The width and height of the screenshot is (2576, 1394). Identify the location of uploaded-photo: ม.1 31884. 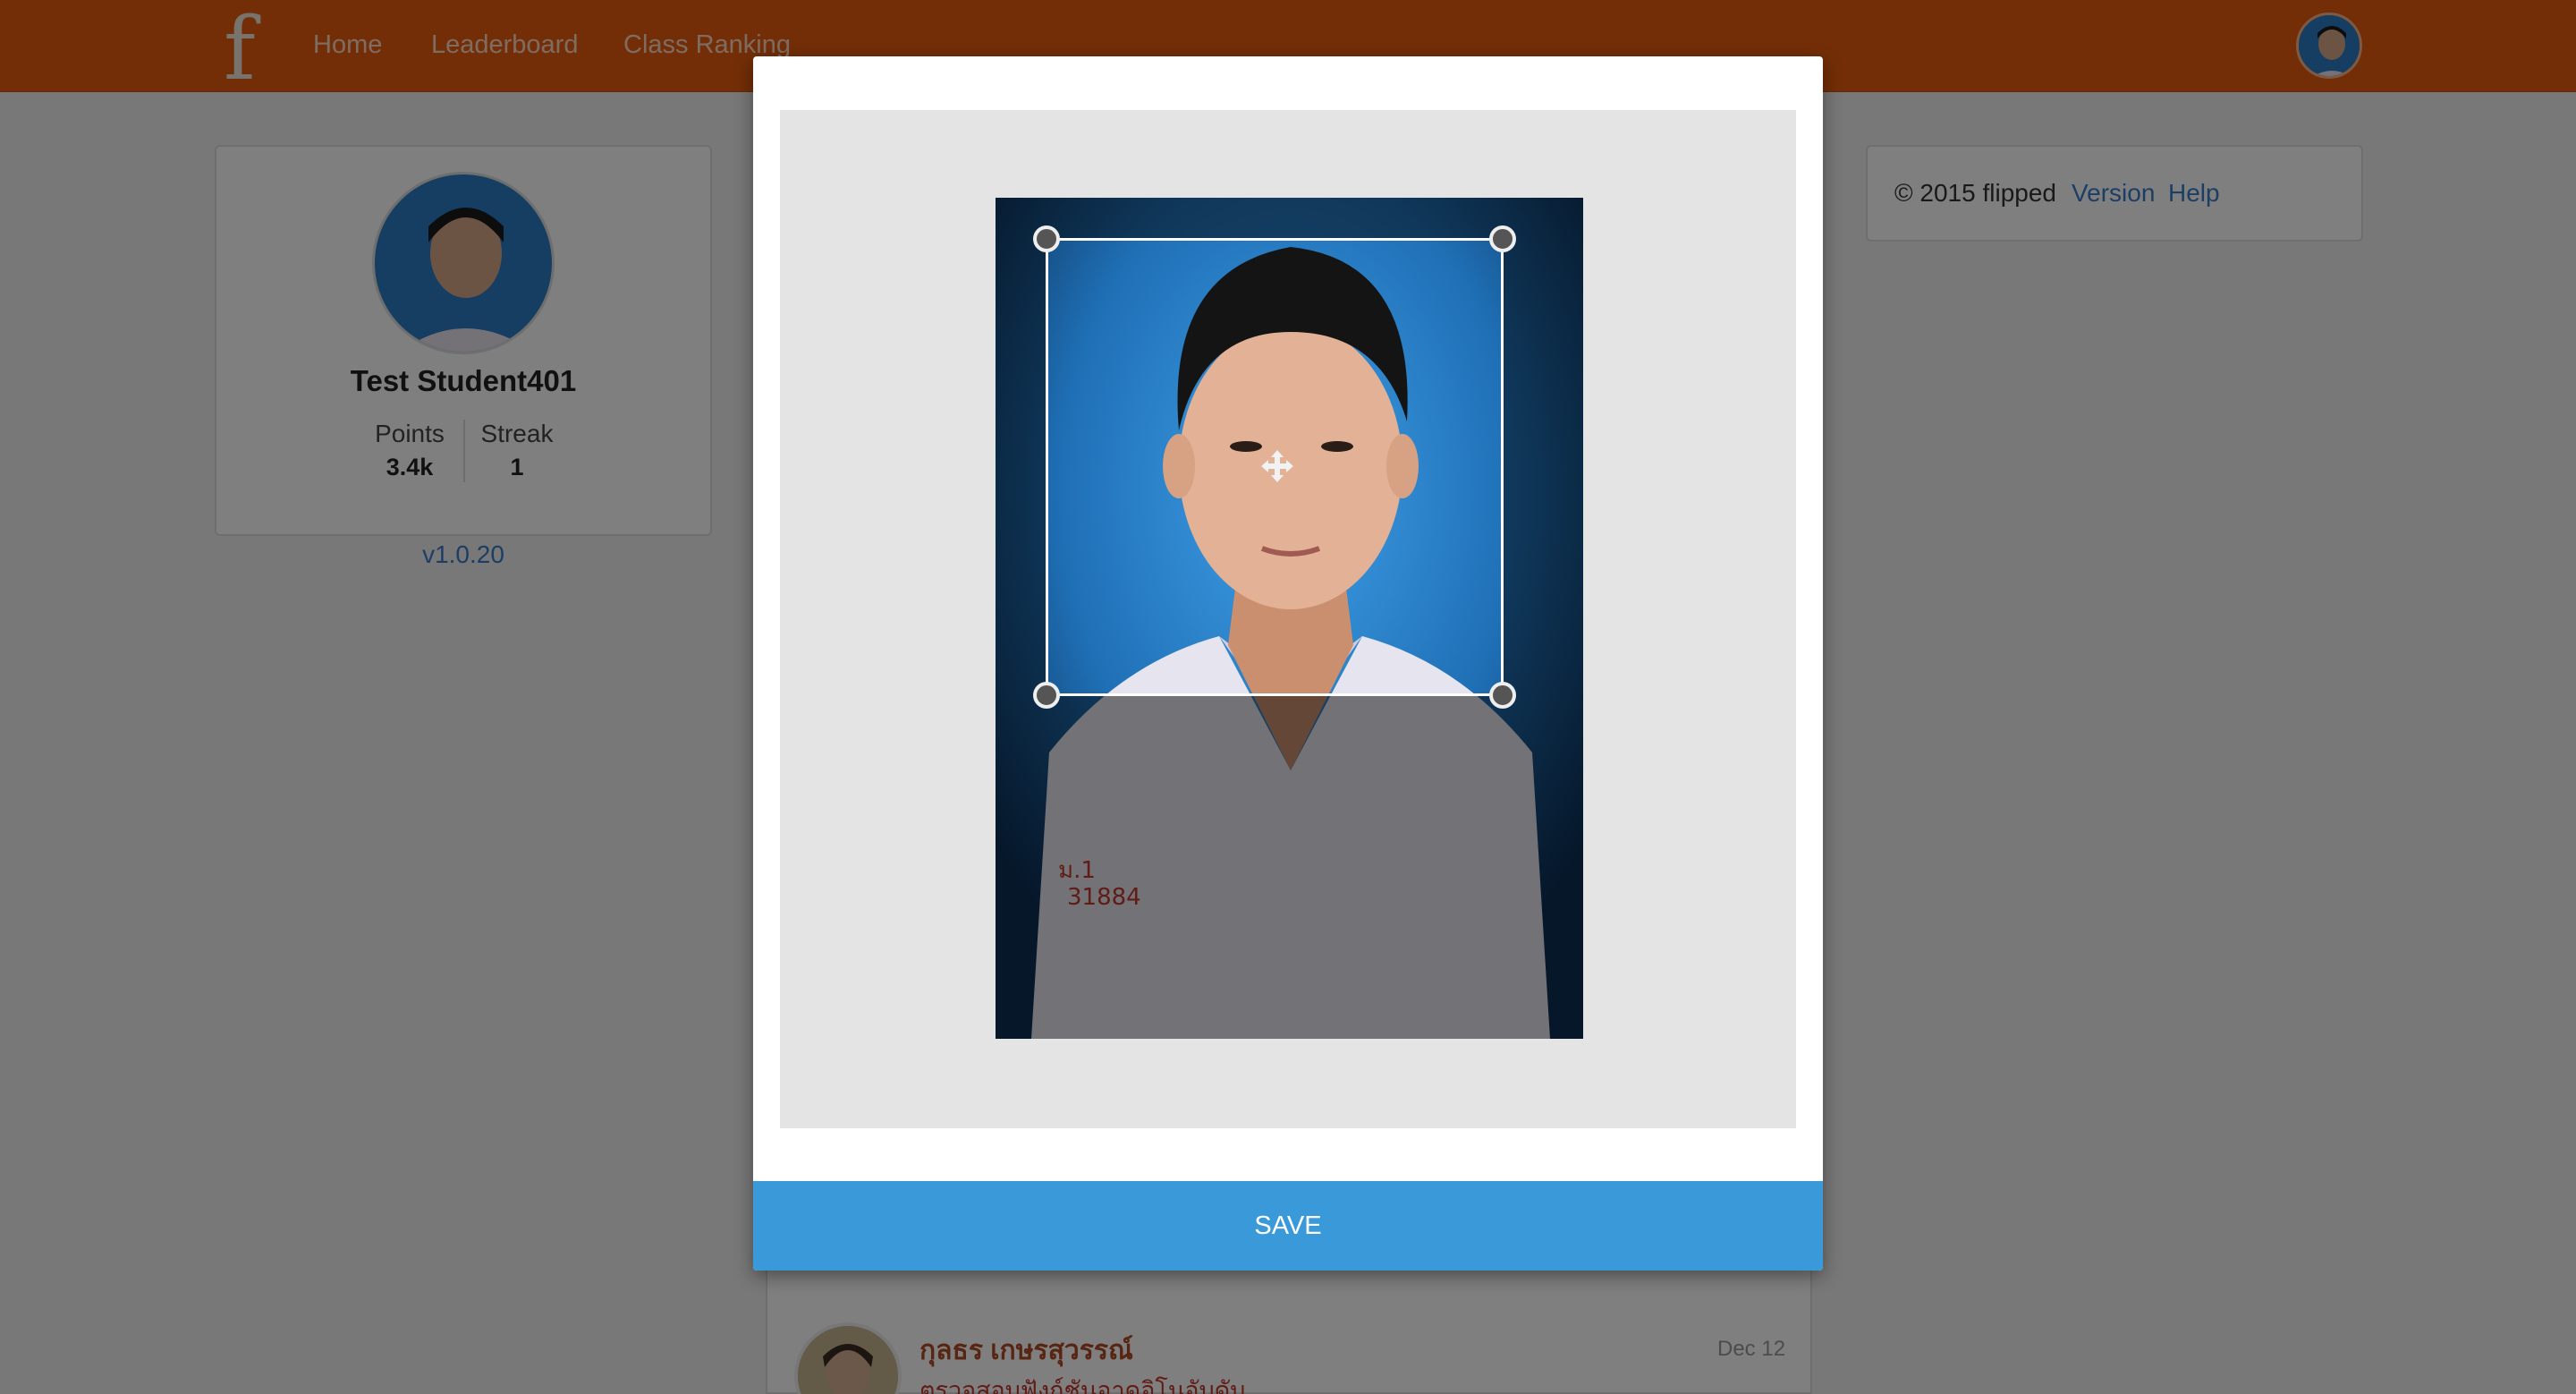
(1289, 618).